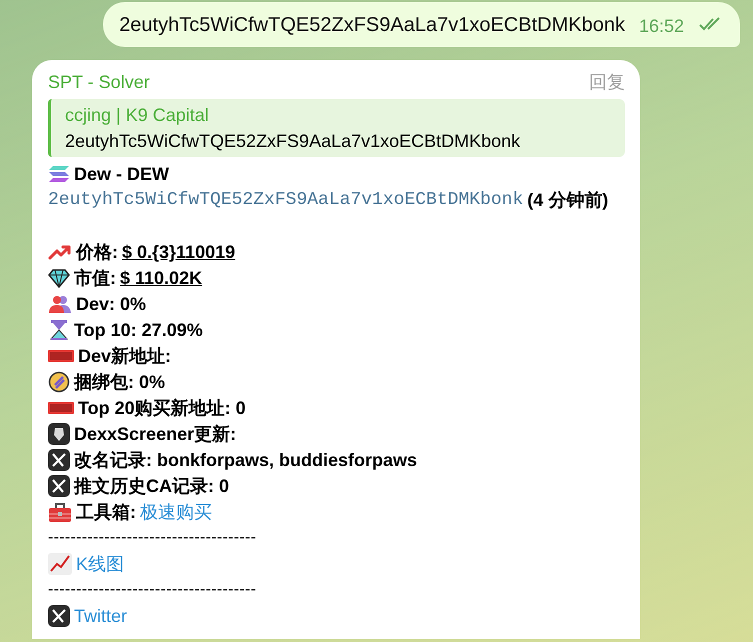 The height and width of the screenshot is (642, 753). What do you see at coordinates (152, 486) in the screenshot?
I see `stat-label: 推文历史CA记录: 0` at bounding box center [152, 486].